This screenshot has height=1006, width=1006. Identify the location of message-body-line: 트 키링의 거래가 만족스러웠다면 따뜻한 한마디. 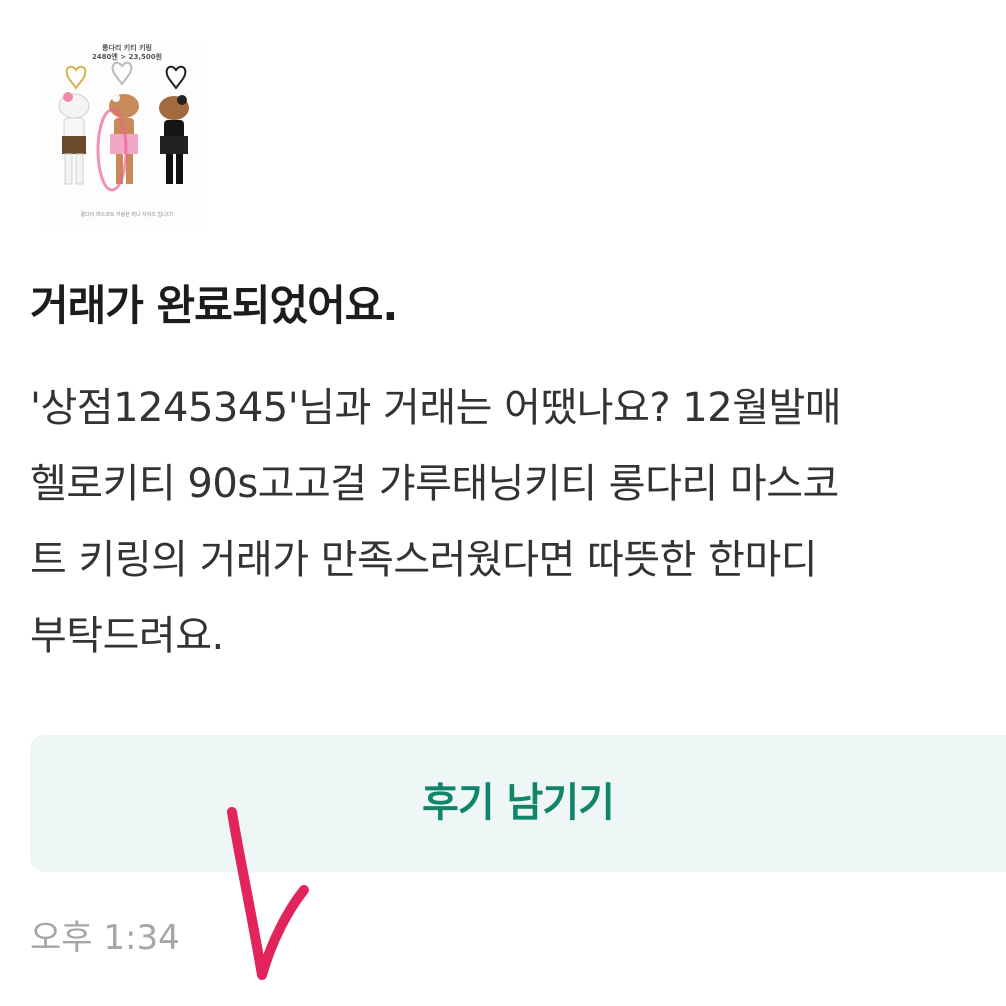
(424, 560).